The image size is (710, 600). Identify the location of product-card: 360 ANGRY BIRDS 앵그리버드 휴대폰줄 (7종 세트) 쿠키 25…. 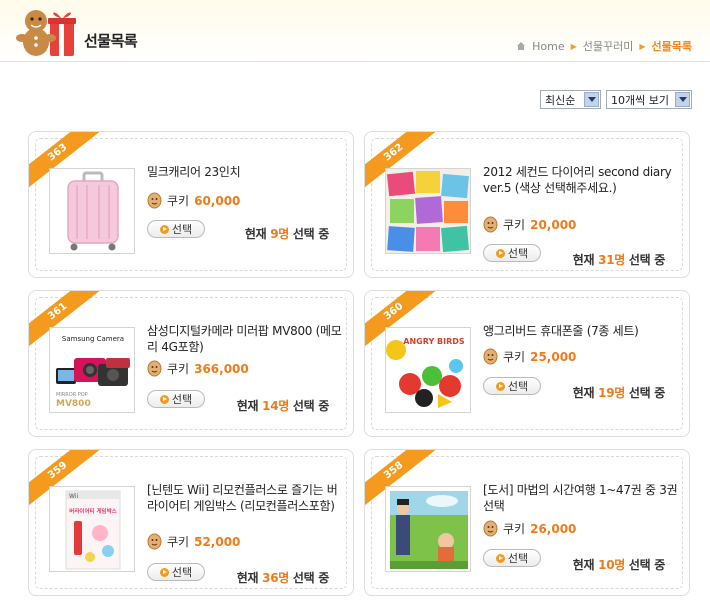
(527, 363).